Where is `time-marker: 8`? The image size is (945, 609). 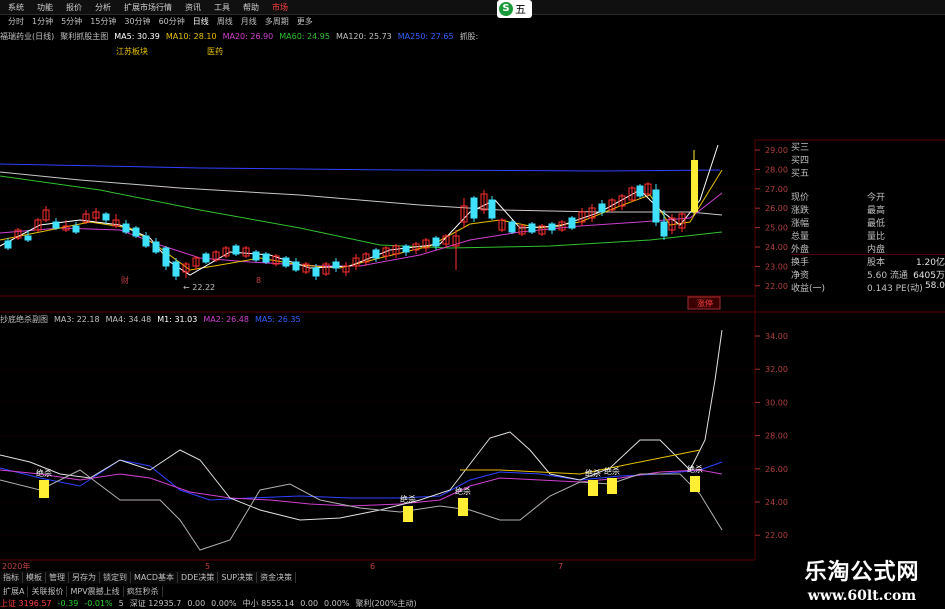 time-marker: 8 is located at coordinates (258, 280).